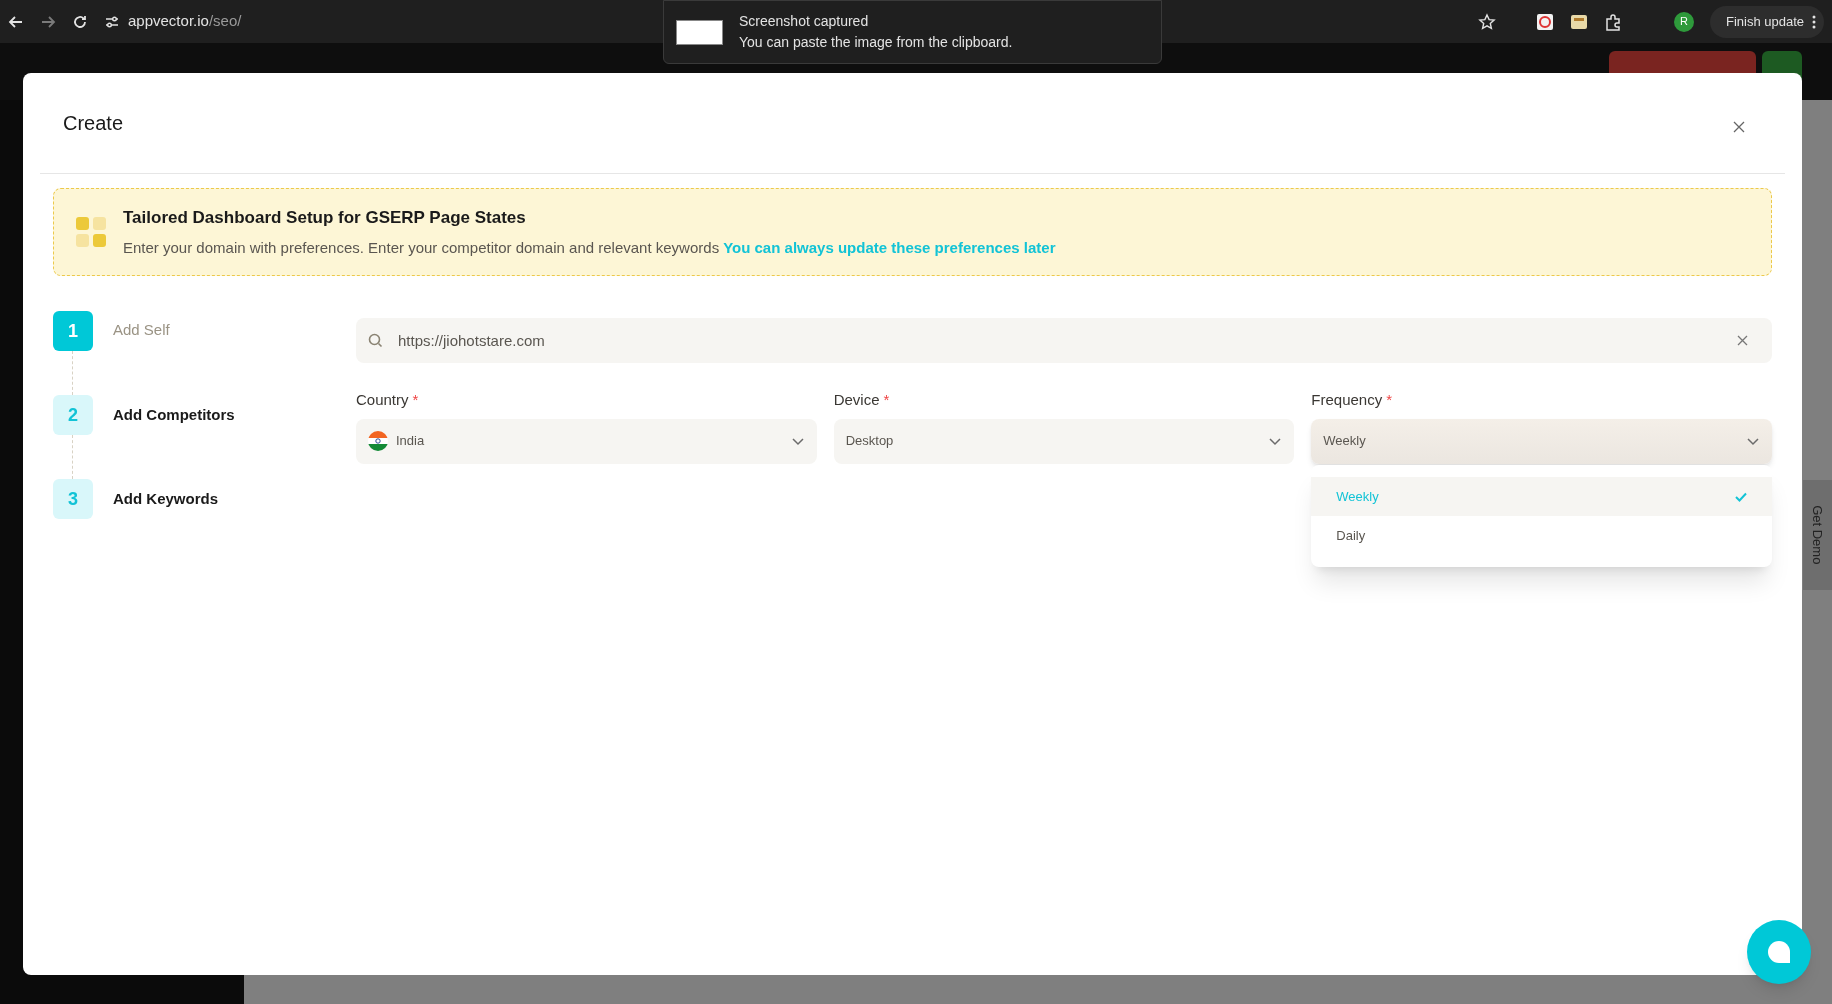 This screenshot has height=1004, width=1832. I want to click on back-arrow-icon, so click(16, 21).